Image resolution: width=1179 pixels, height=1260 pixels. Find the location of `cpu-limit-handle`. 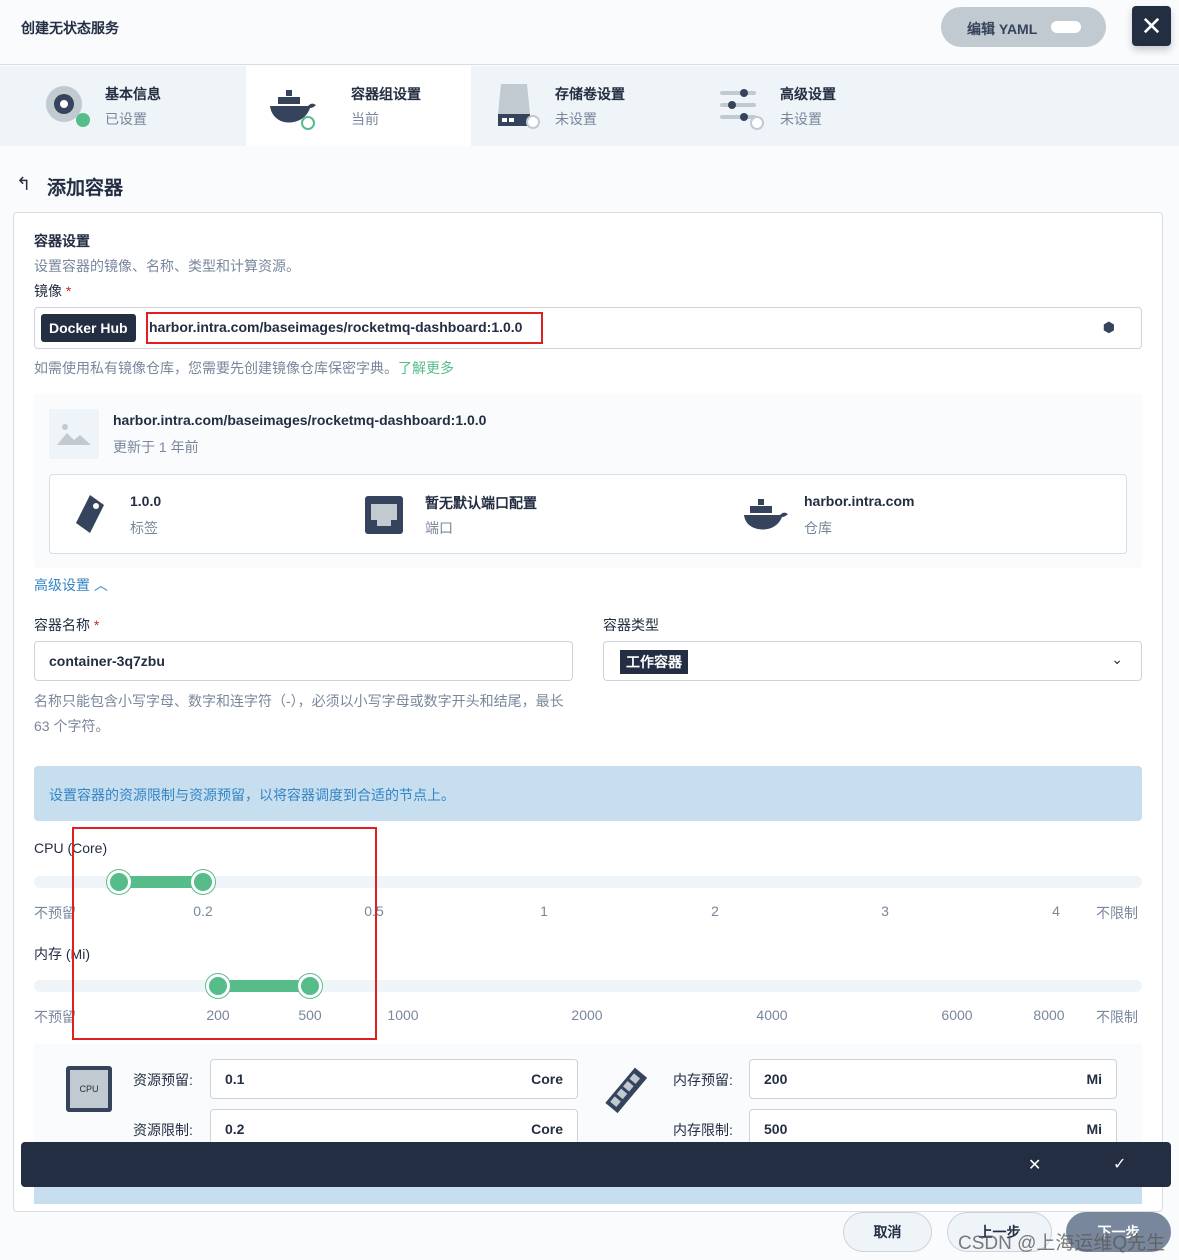

cpu-limit-handle is located at coordinates (203, 882).